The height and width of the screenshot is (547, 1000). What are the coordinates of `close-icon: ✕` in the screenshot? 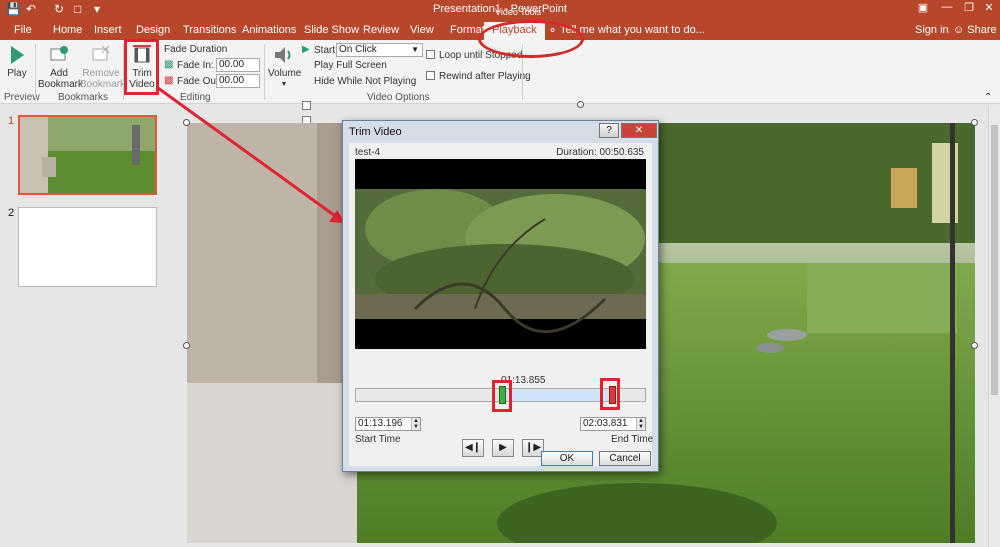 It's located at (639, 130).